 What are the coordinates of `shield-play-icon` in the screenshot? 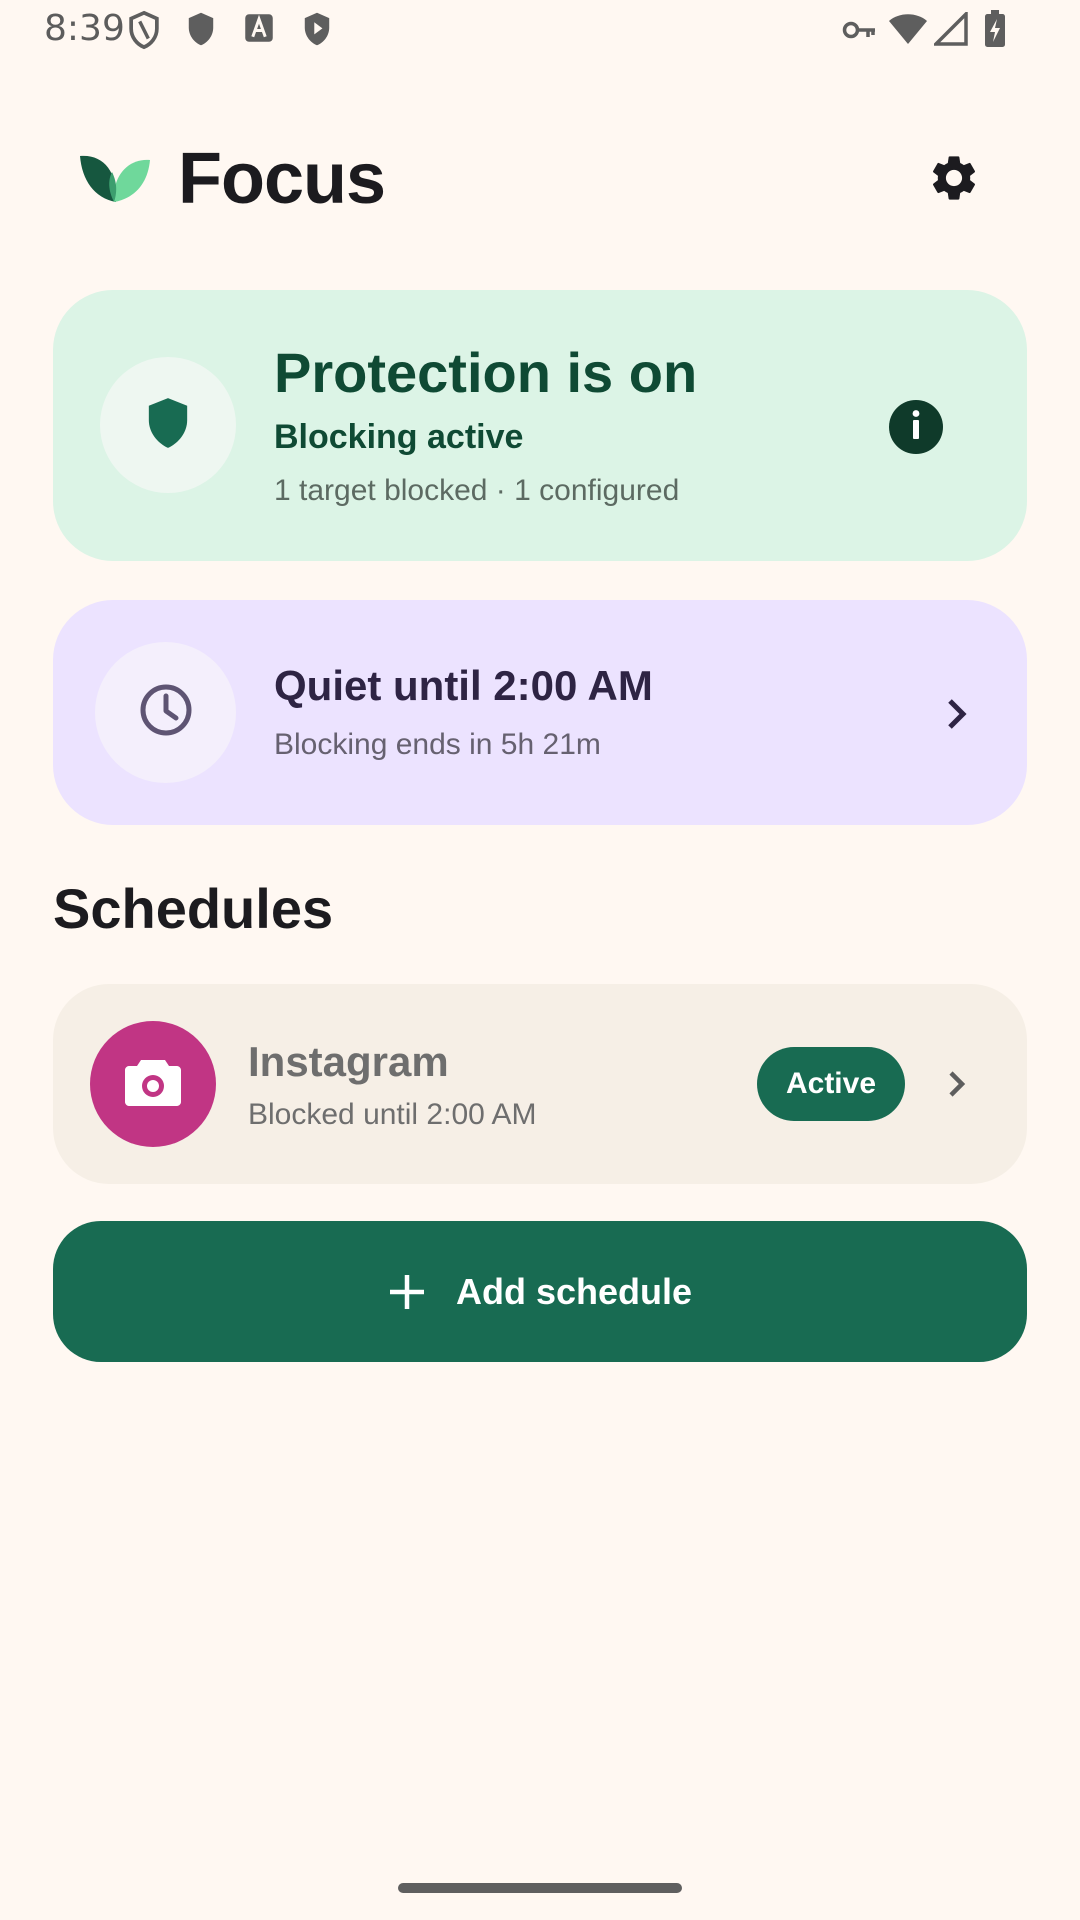 It's located at (317, 31).